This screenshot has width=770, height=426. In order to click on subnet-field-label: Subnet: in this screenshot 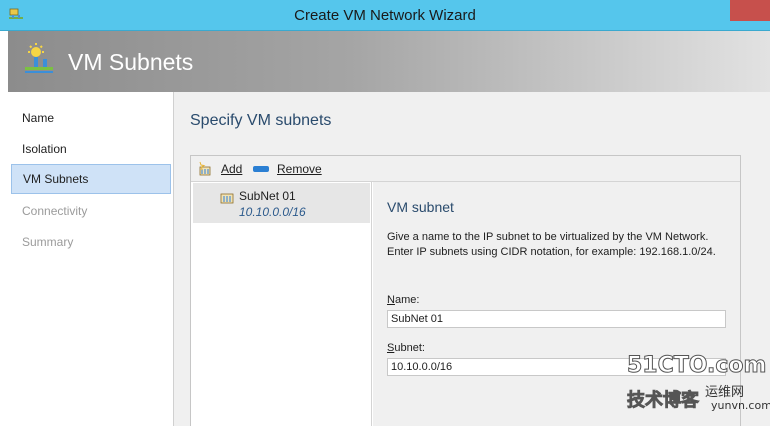, I will do `click(406, 348)`.